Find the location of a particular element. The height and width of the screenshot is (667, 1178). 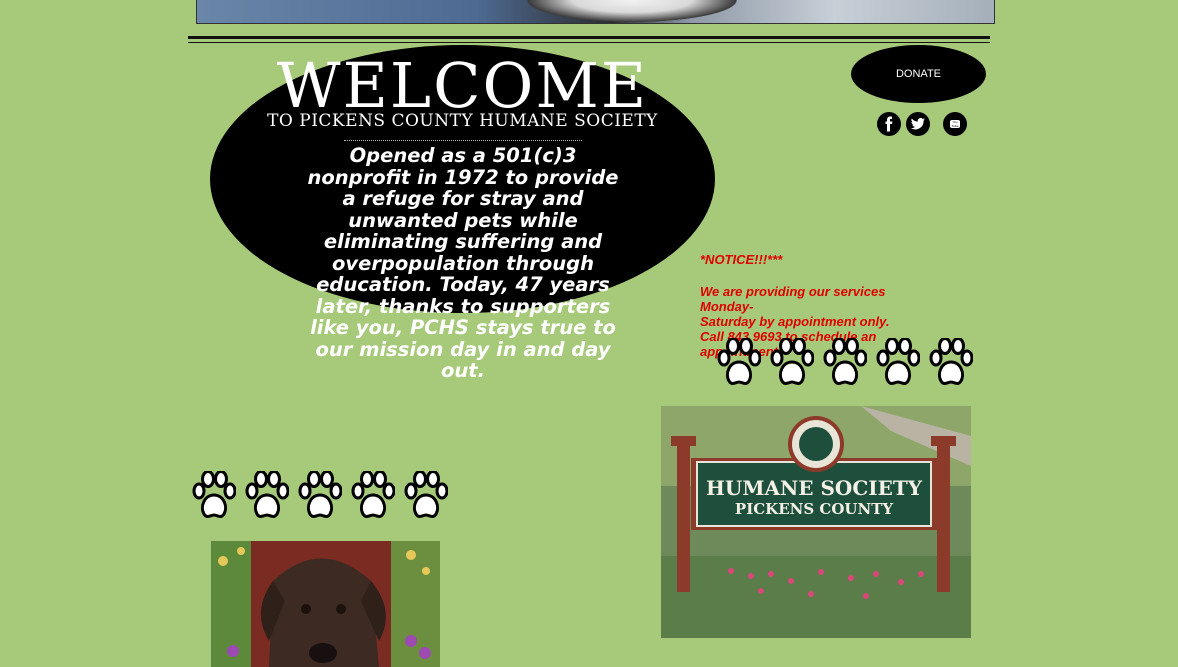

hero-divider is located at coordinates (463, 140).